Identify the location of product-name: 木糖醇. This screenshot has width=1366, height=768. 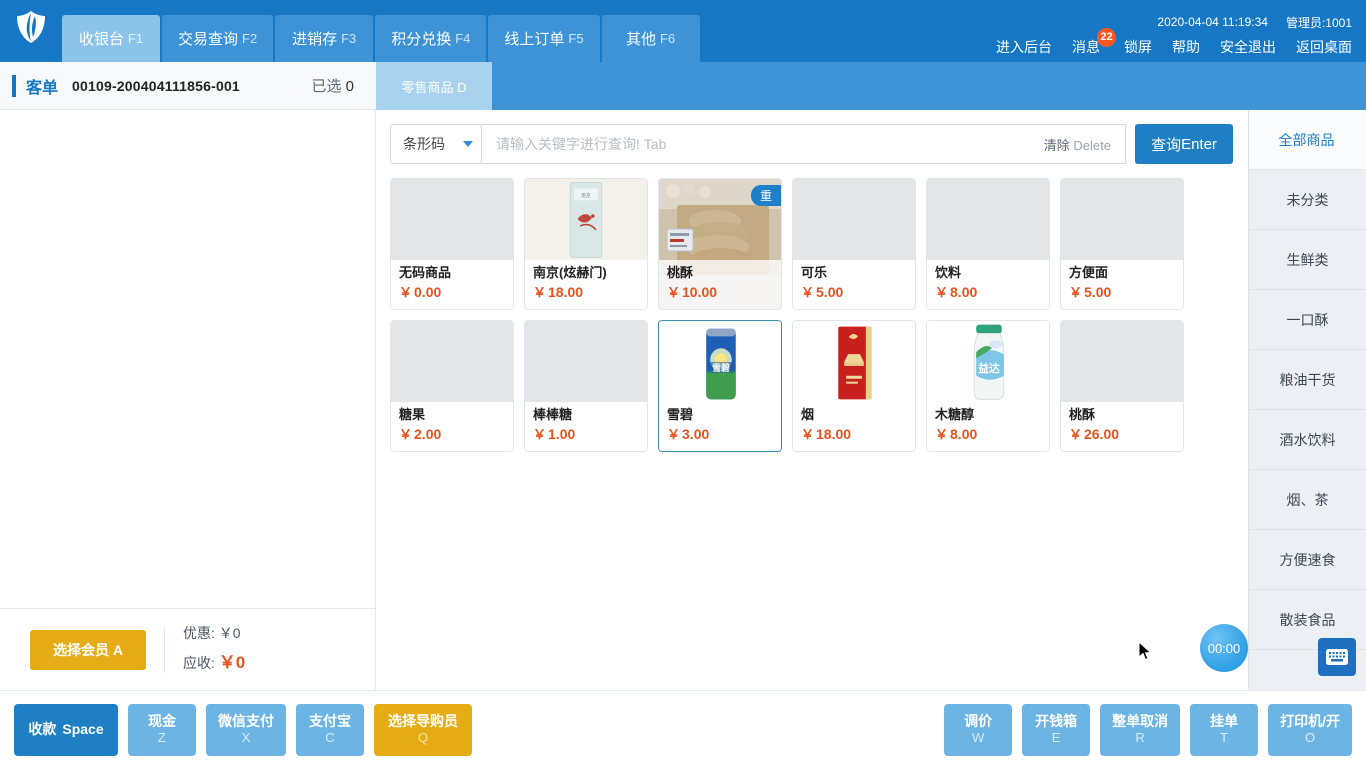
(955, 414).